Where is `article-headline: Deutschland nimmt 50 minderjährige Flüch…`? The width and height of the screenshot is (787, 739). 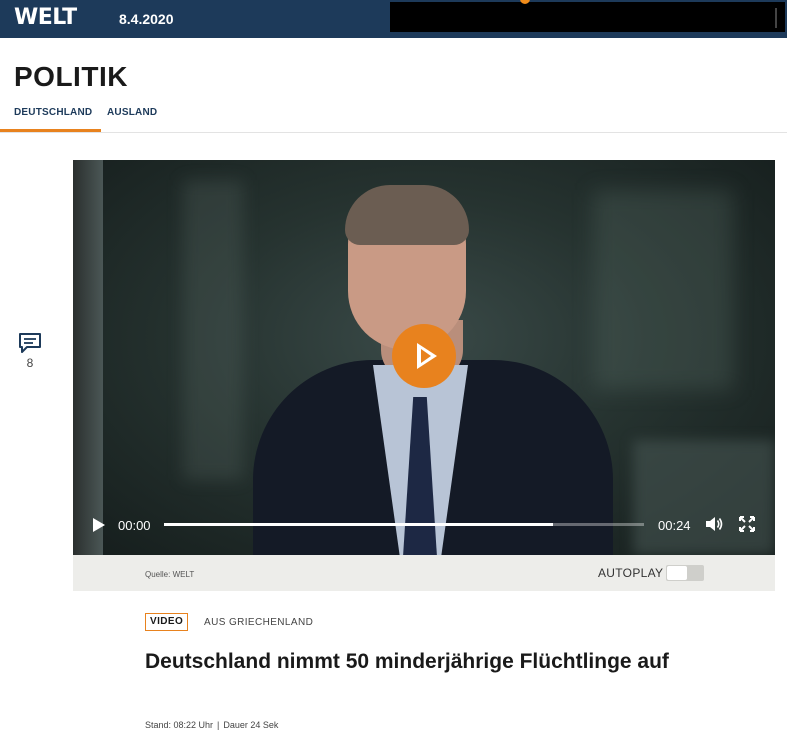 article-headline: Deutschland nimmt 50 minderjährige Flüch… is located at coordinates (425, 661).